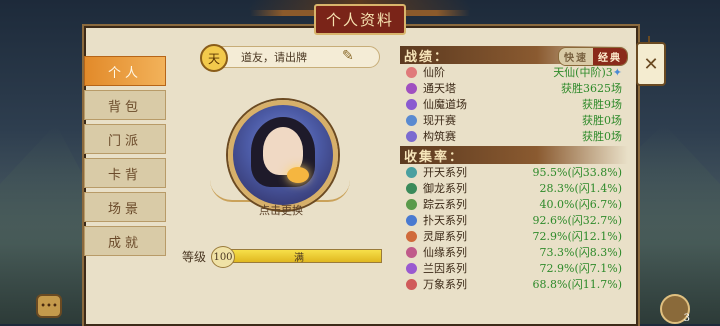 The image size is (720, 326). What do you see at coordinates (411, 88) in the screenshot?
I see `tower-icon` at bounding box center [411, 88].